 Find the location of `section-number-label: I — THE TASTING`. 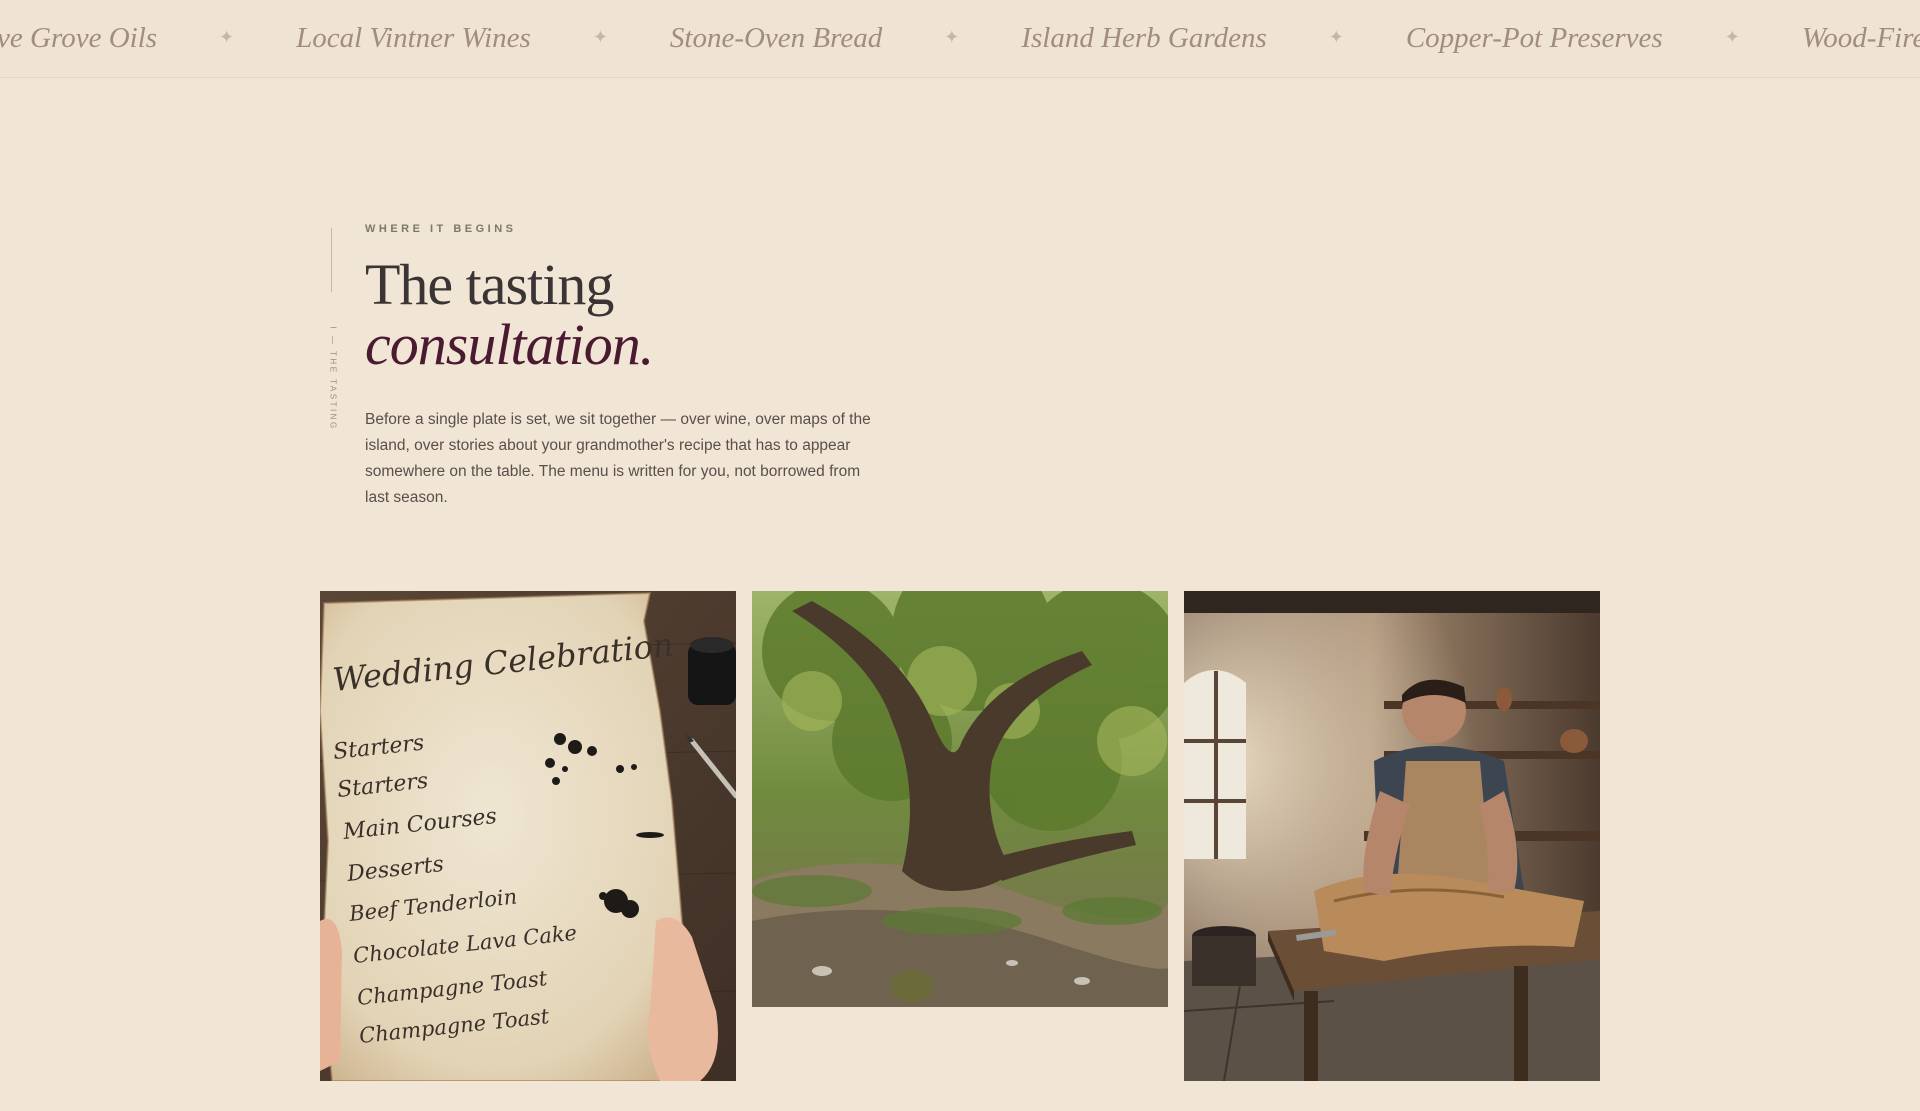

section-number-label: I — THE TASTING is located at coordinates (333, 378).